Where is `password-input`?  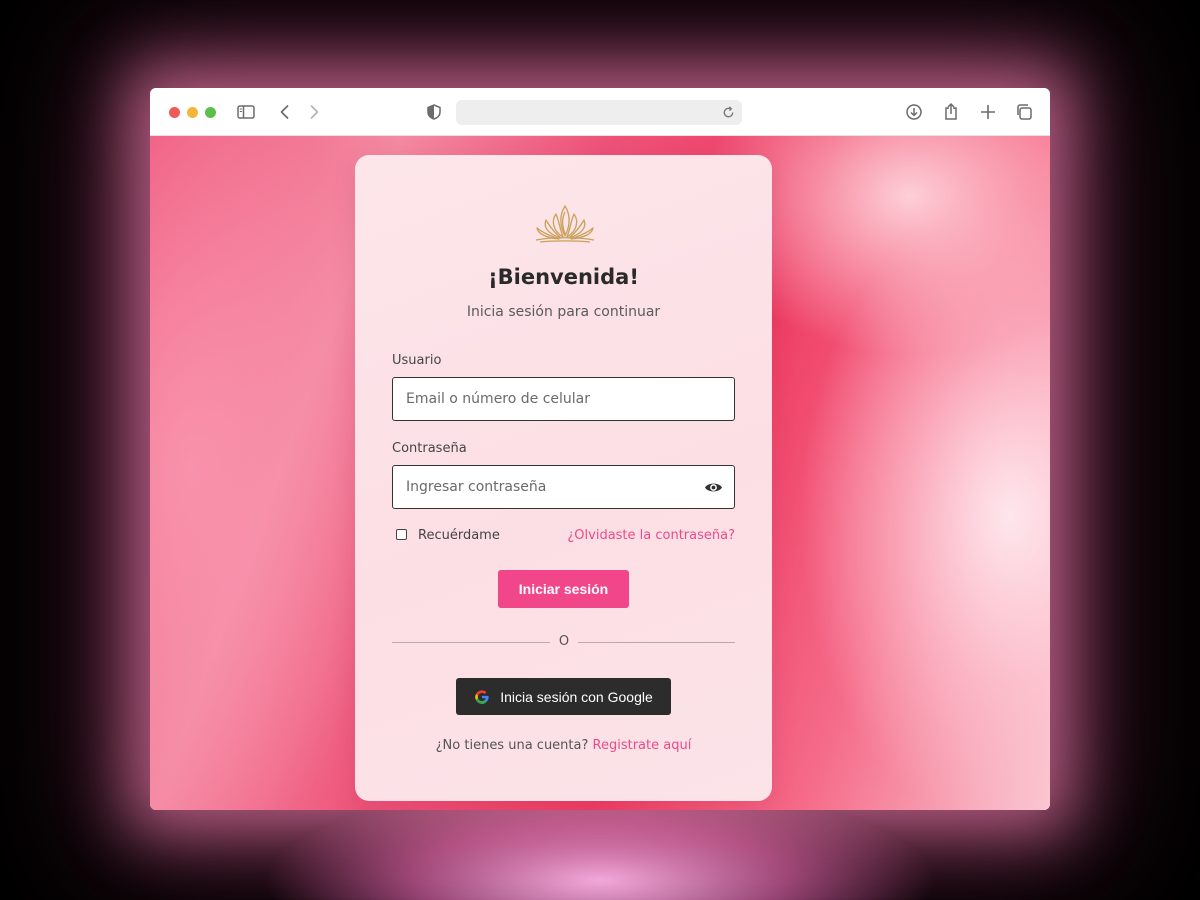 password-input is located at coordinates (563, 487).